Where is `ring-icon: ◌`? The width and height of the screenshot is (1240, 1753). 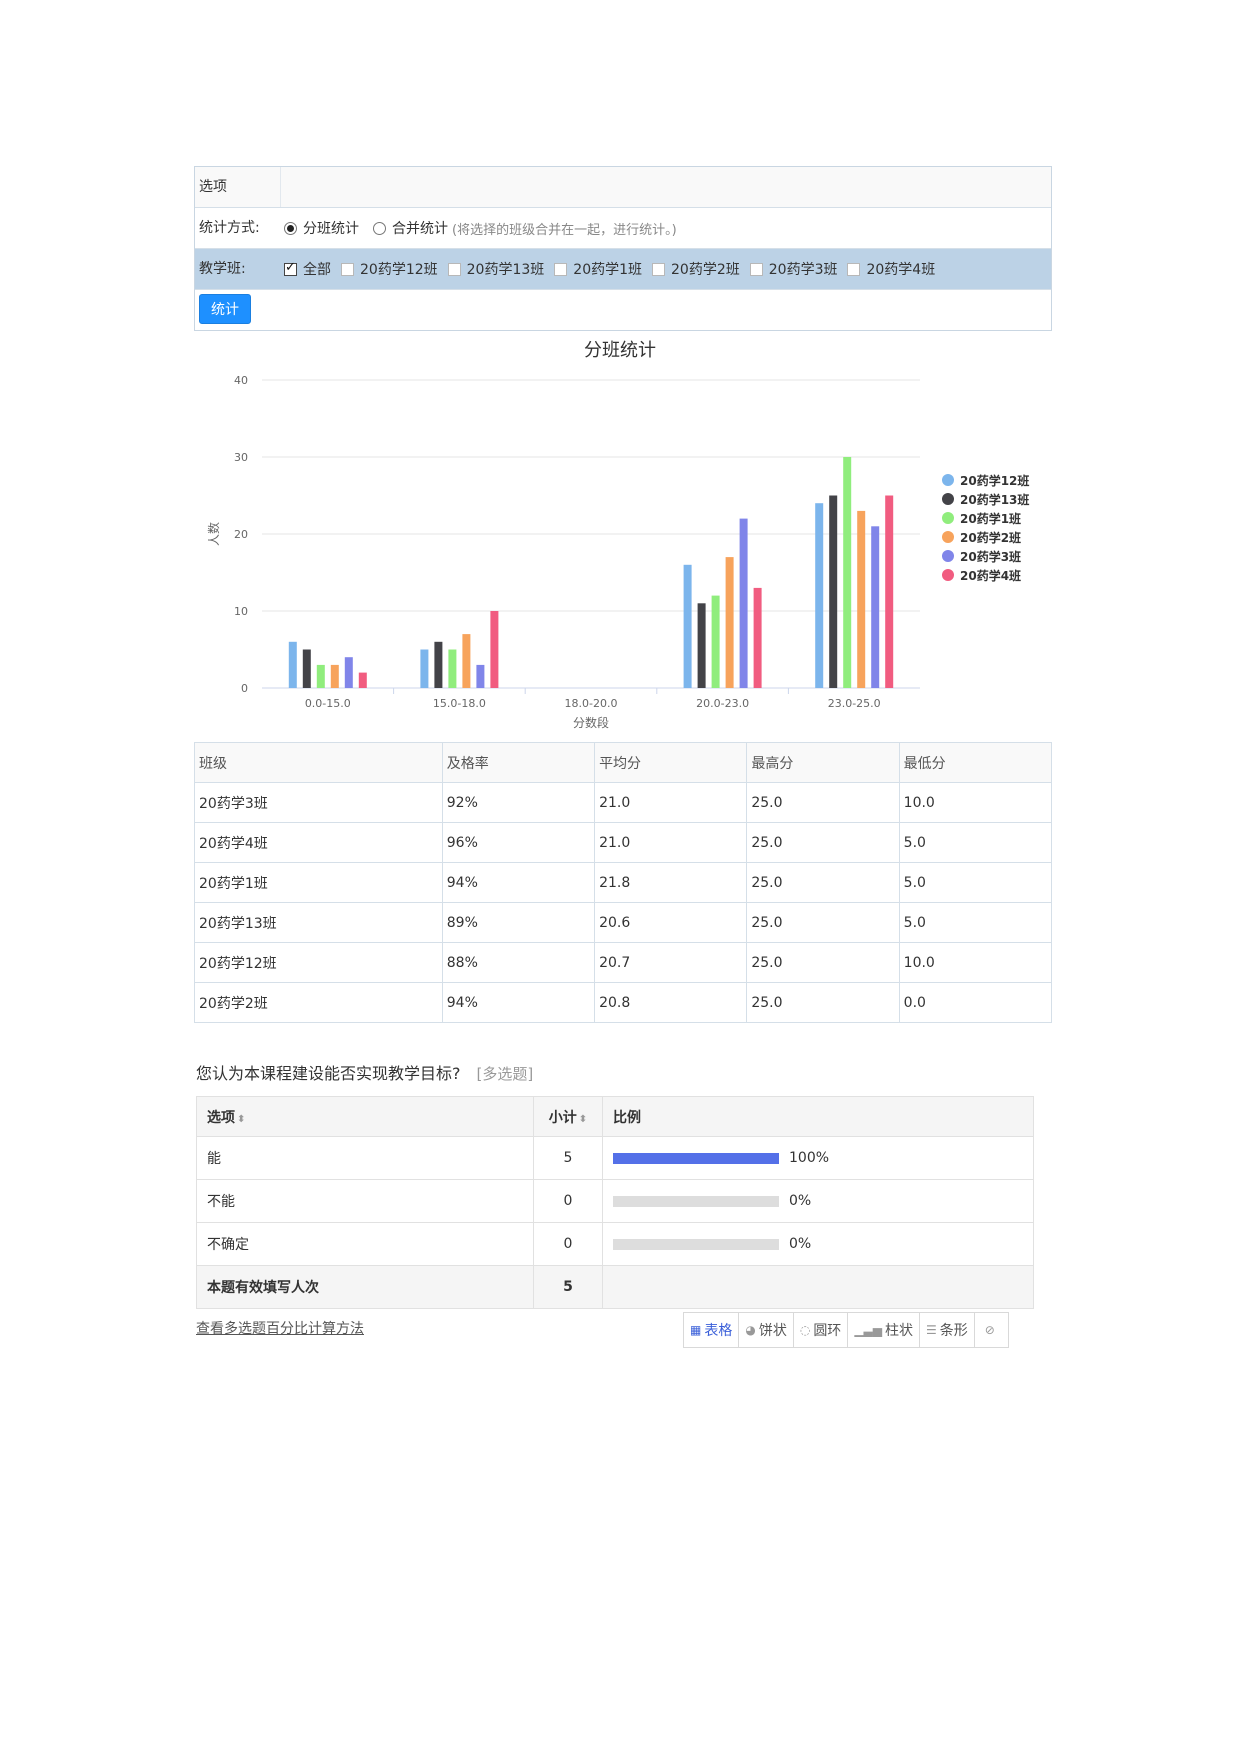 ring-icon: ◌ is located at coordinates (805, 1330).